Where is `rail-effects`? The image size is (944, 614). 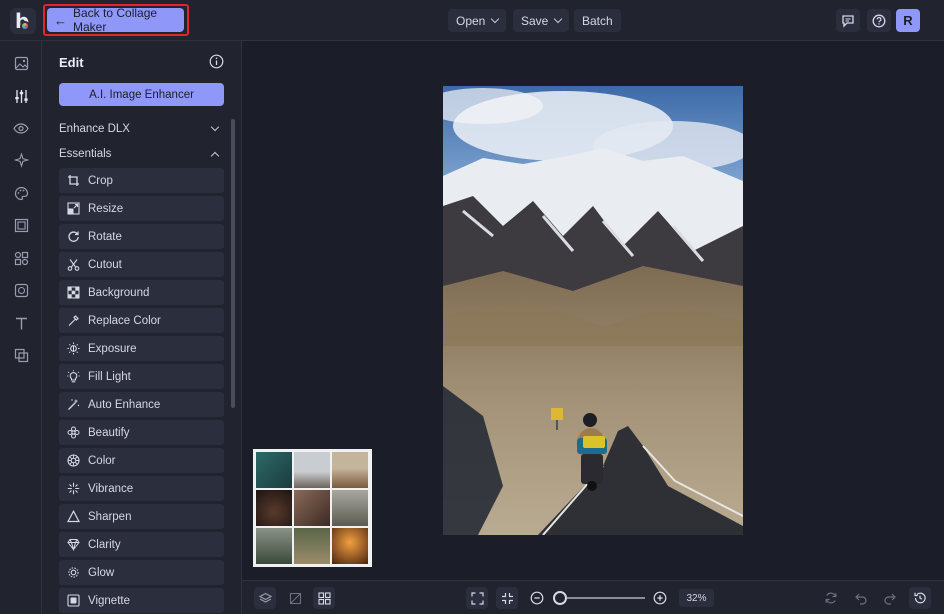
rail-effects is located at coordinates (21, 193).